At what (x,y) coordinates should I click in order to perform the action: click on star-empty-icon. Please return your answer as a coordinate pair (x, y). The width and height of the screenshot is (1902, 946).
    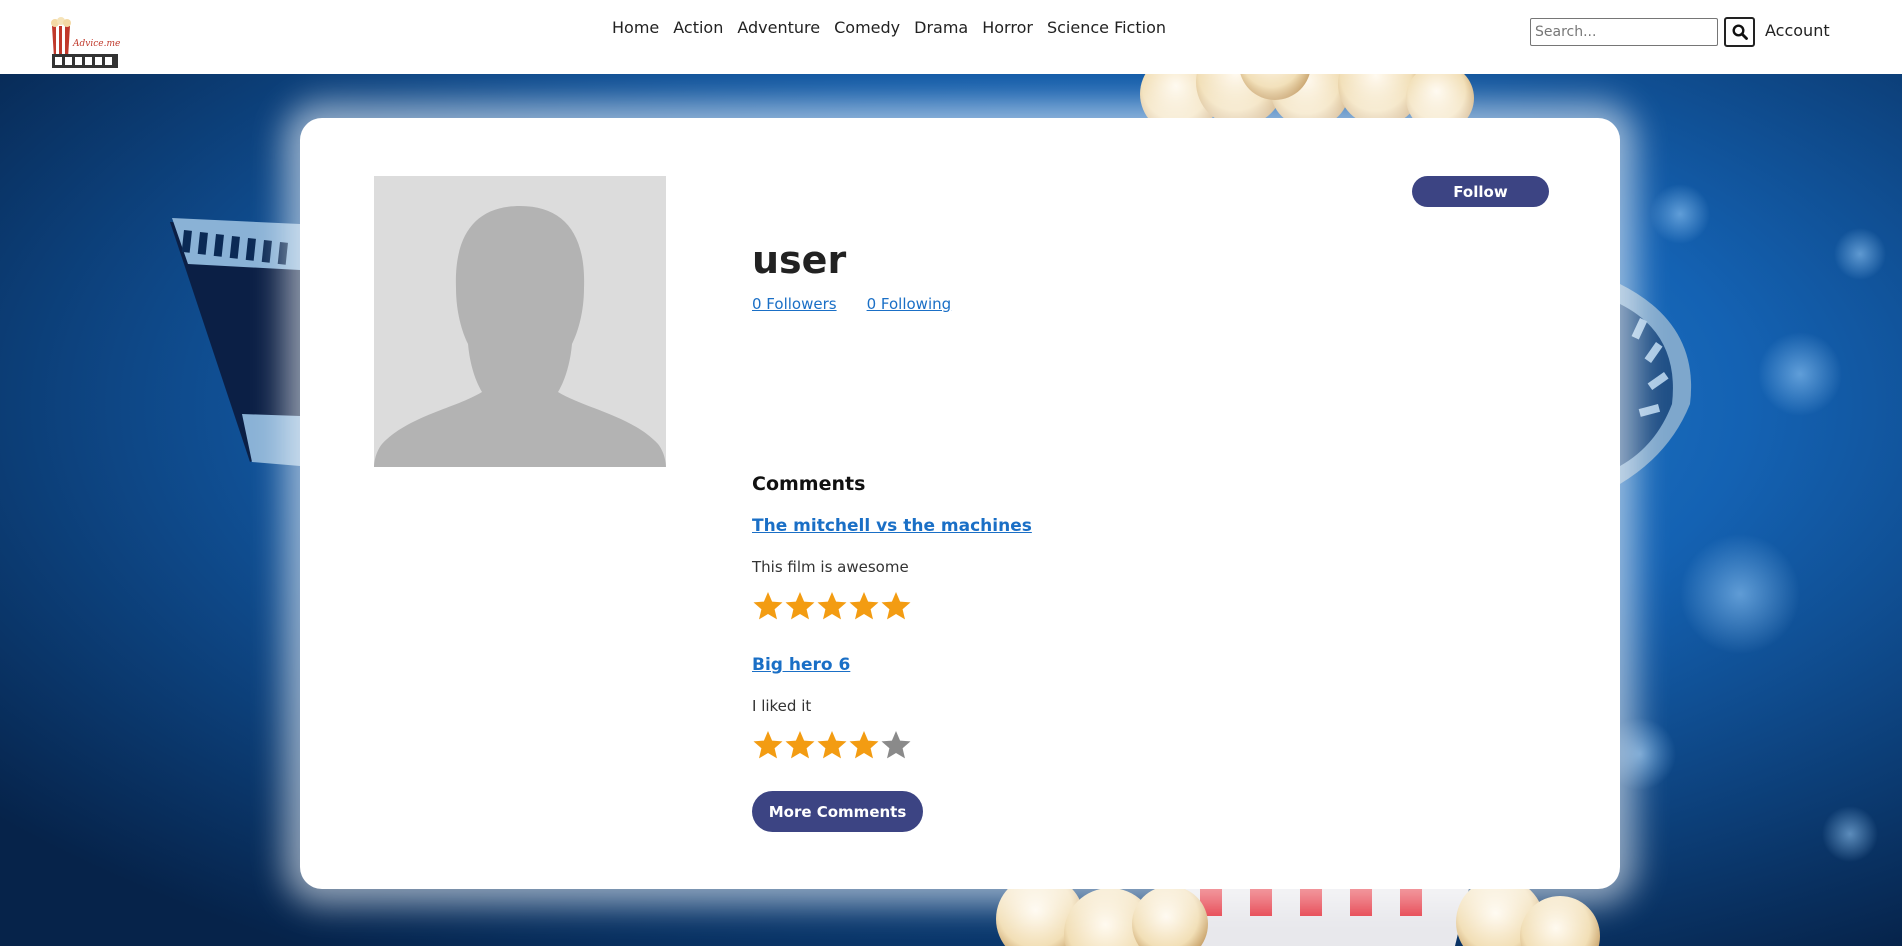
    Looking at the image, I should click on (896, 745).